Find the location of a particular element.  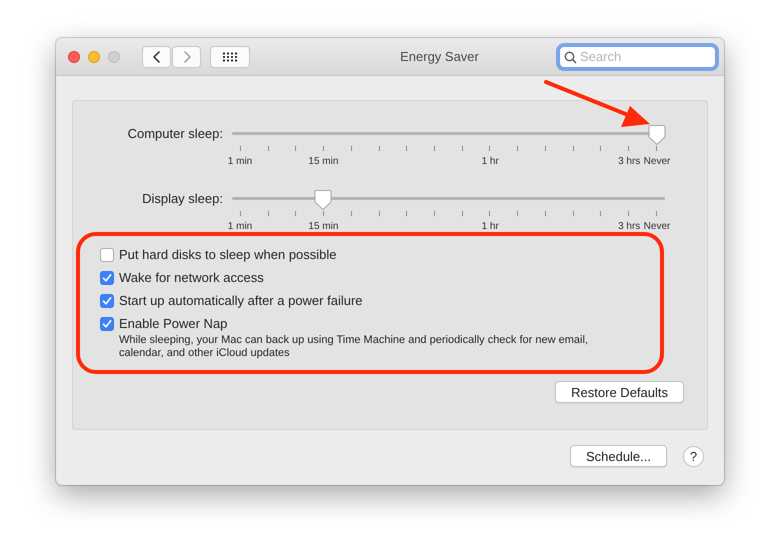

checkbox-label: Enable Power Nap is located at coordinates (173, 323).